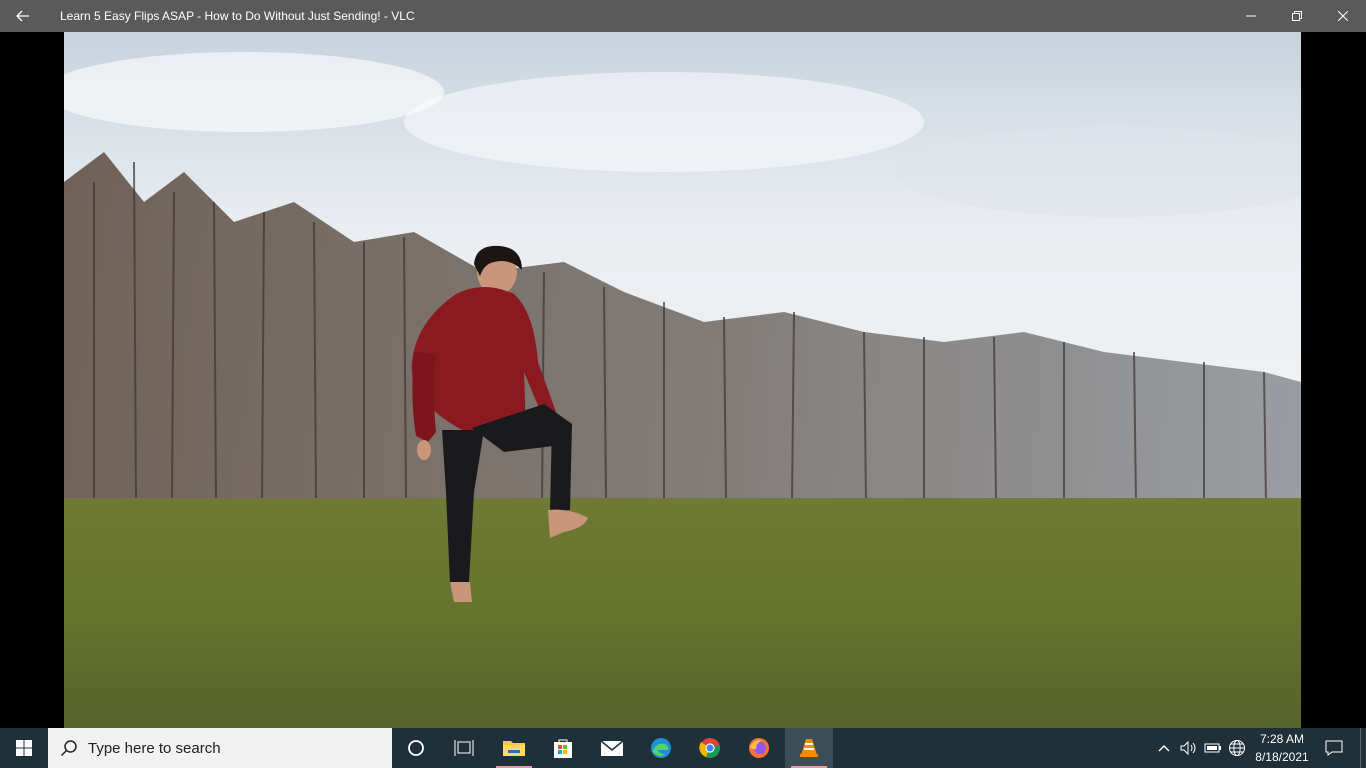  I want to click on action-center-button, so click(1334, 748).